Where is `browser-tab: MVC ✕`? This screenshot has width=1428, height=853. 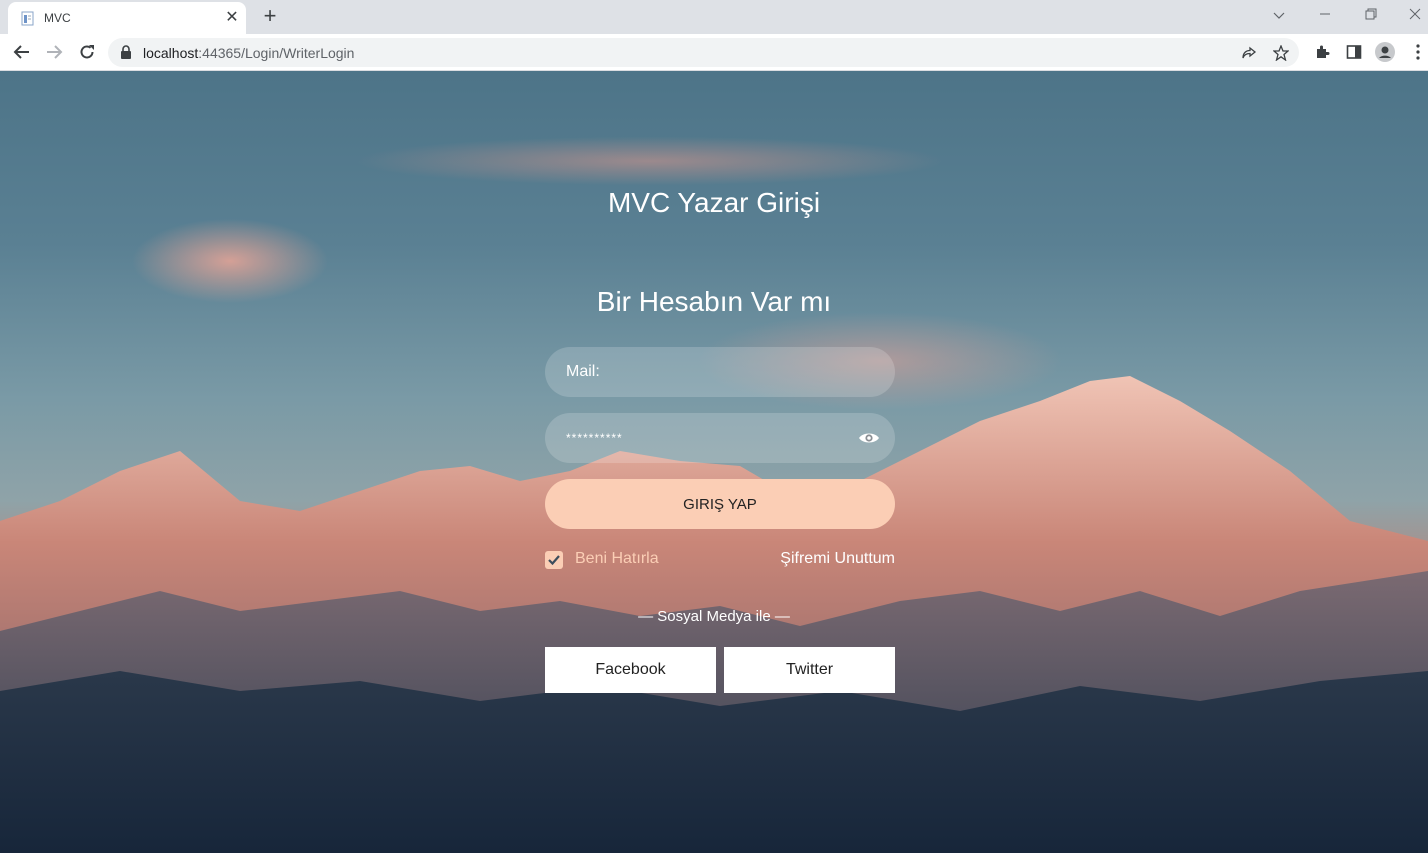
browser-tab: MVC ✕ is located at coordinates (127, 18).